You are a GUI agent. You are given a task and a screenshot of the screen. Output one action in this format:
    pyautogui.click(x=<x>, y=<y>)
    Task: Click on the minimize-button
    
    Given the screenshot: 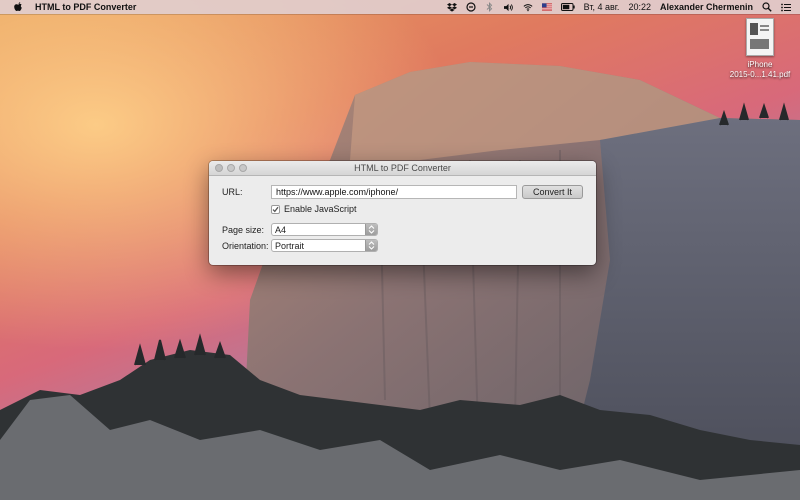 What is the action you would take?
    pyautogui.click(x=231, y=168)
    